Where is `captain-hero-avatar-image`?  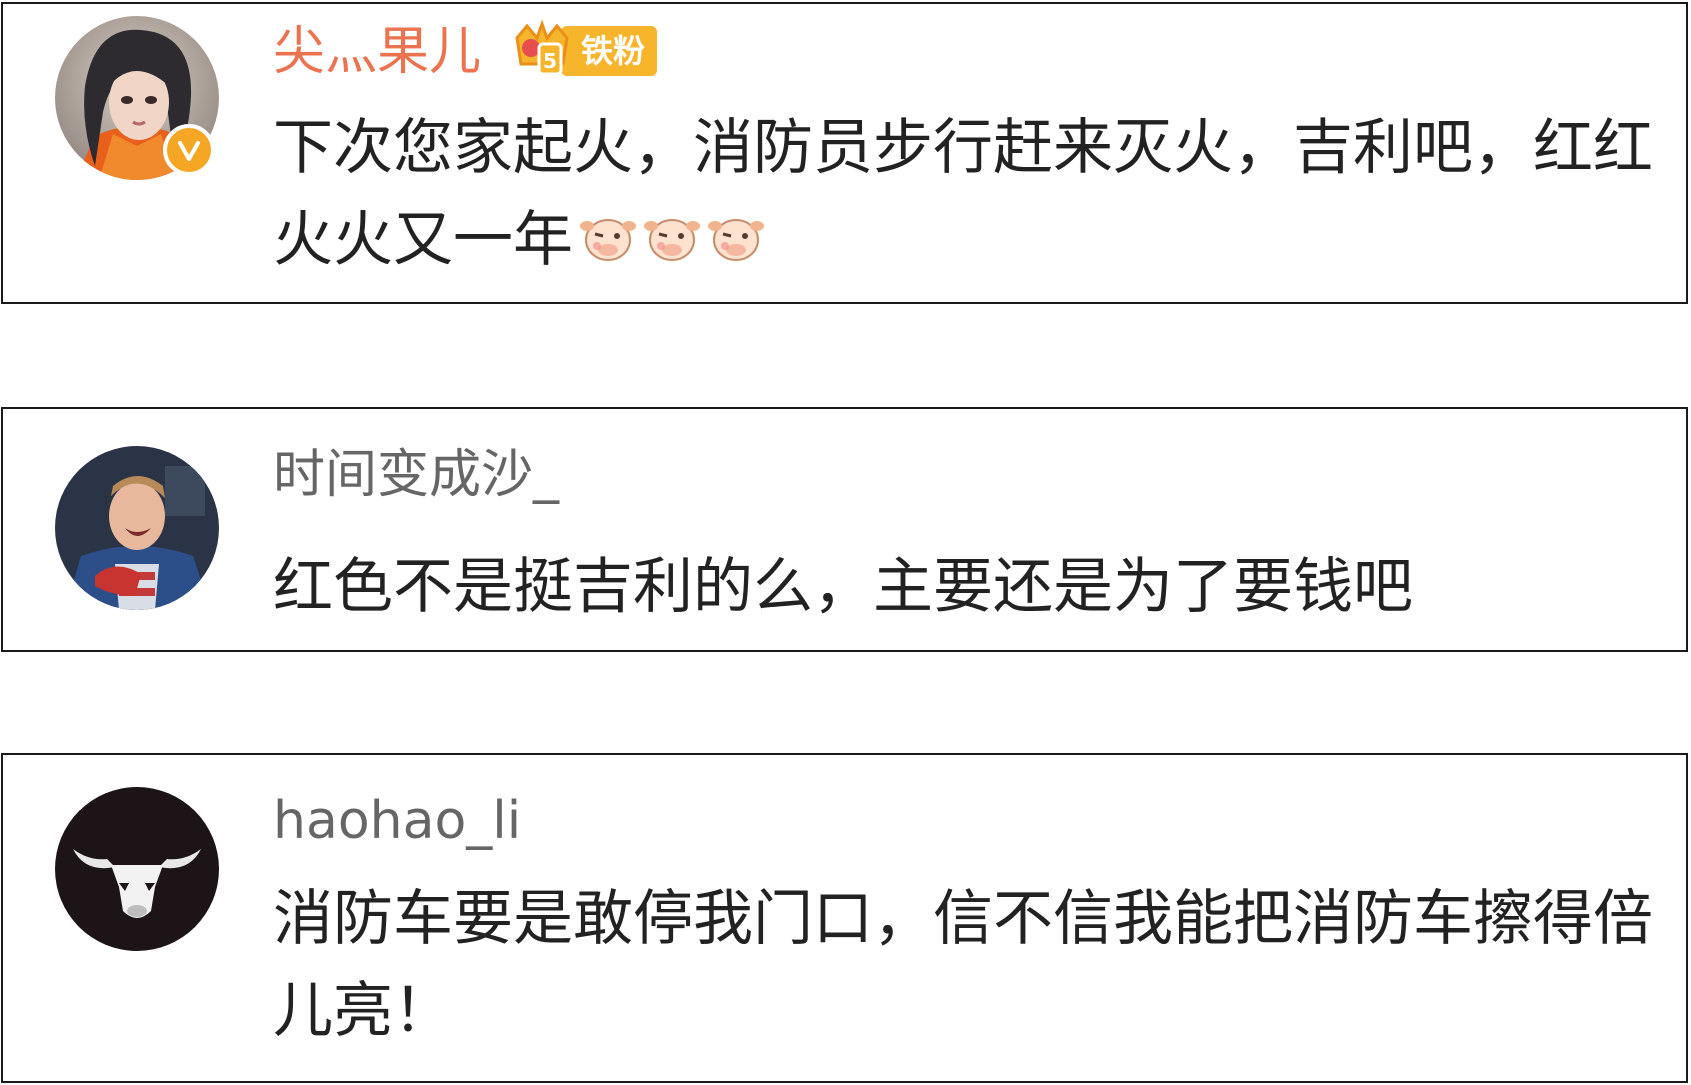 captain-hero-avatar-image is located at coordinates (137, 528).